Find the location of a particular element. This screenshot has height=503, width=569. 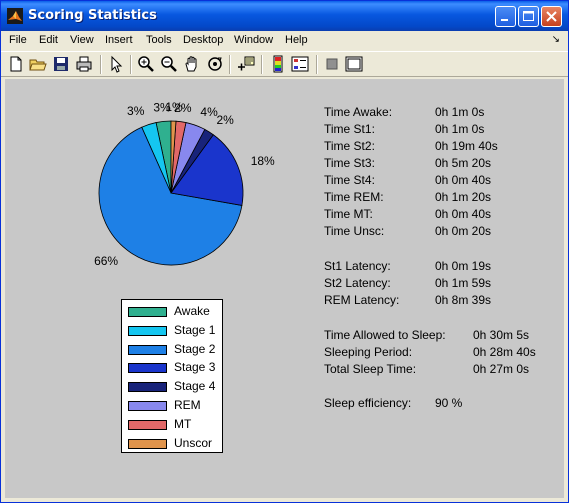

maximize-icon is located at coordinates (528, 16).